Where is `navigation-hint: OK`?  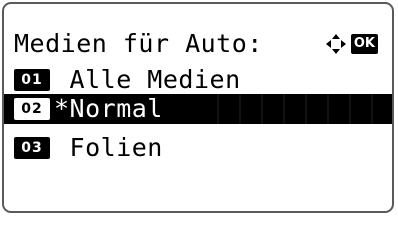
navigation-hint: OK is located at coordinates (351, 44).